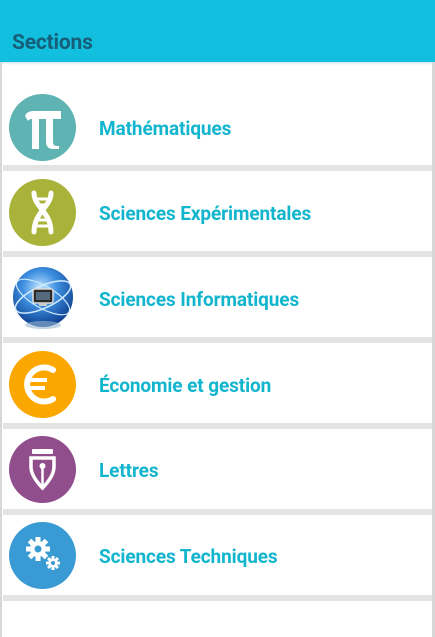 The width and height of the screenshot is (435, 637). Describe the element at coordinates (42, 127) in the screenshot. I see `pi-icon` at that location.